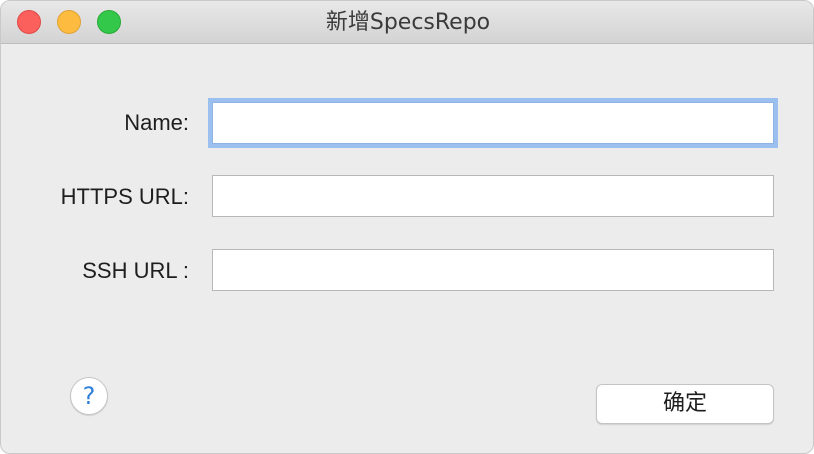 The image size is (814, 454). Describe the element at coordinates (685, 404) in the screenshot. I see `confirm-button: 确定` at that location.